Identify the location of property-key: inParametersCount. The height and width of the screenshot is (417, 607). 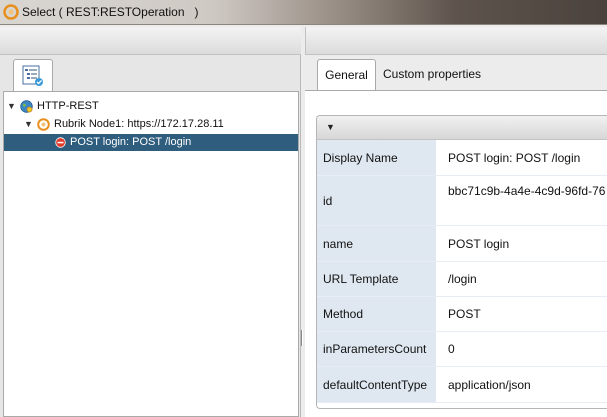
(376, 349).